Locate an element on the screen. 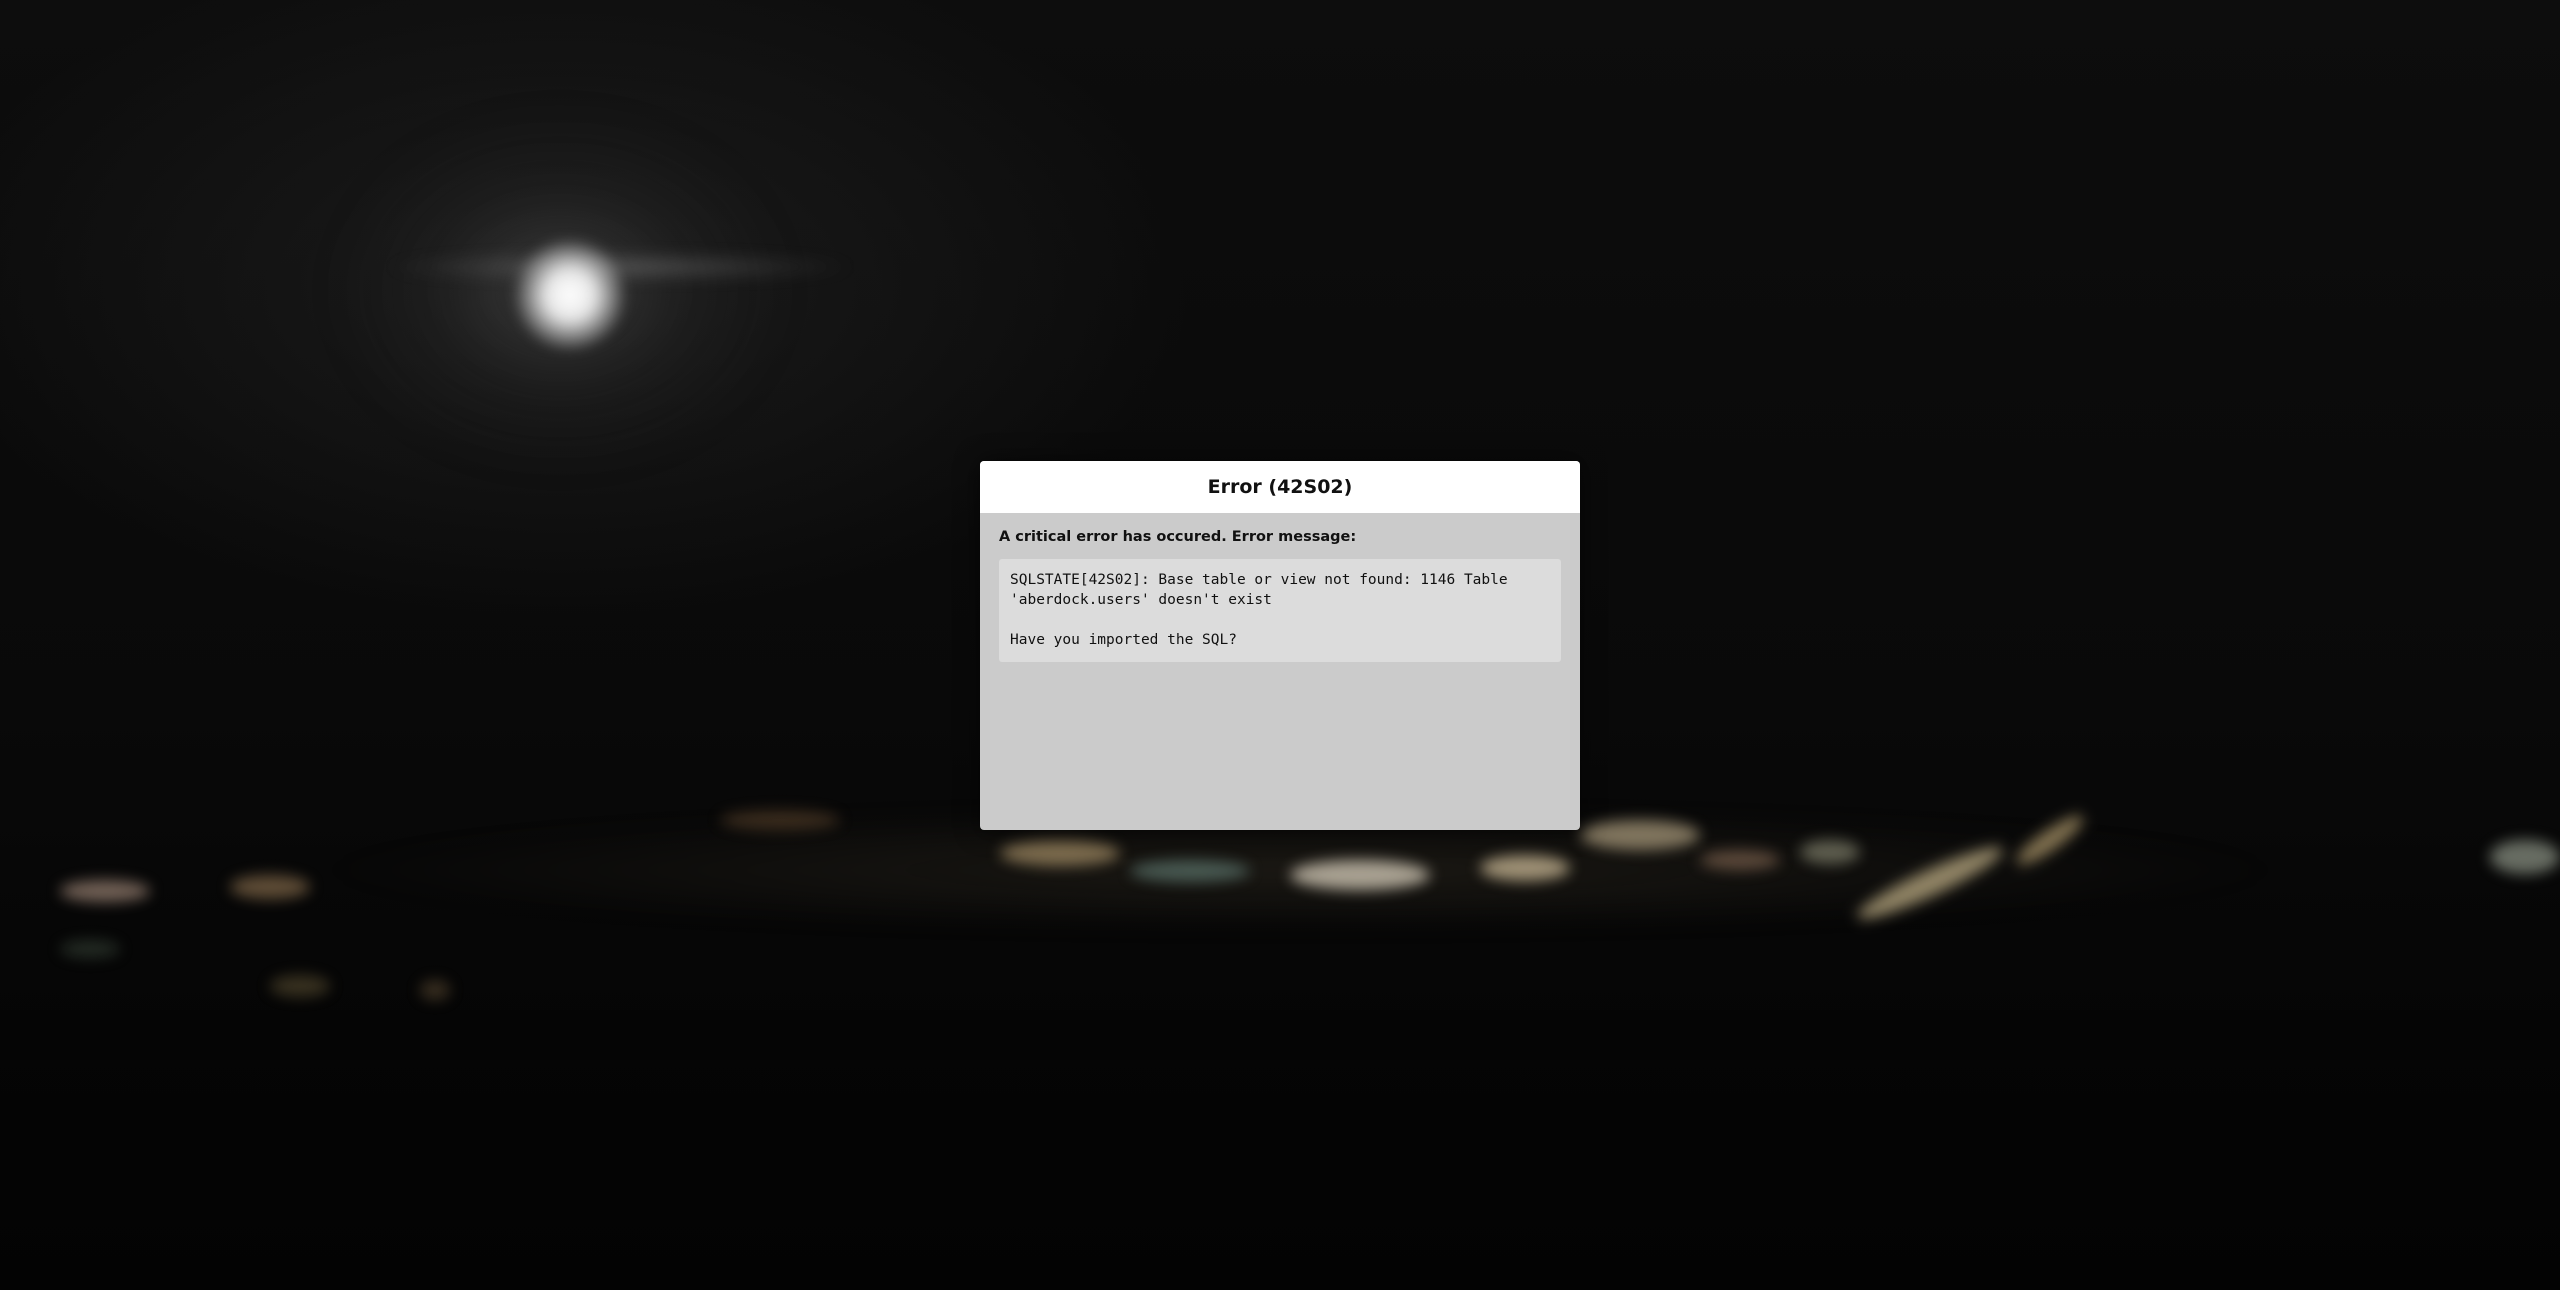 The image size is (2560, 1290). error-message-line-2: 'aberdock.users' doesn't exist is located at coordinates (1141, 600).